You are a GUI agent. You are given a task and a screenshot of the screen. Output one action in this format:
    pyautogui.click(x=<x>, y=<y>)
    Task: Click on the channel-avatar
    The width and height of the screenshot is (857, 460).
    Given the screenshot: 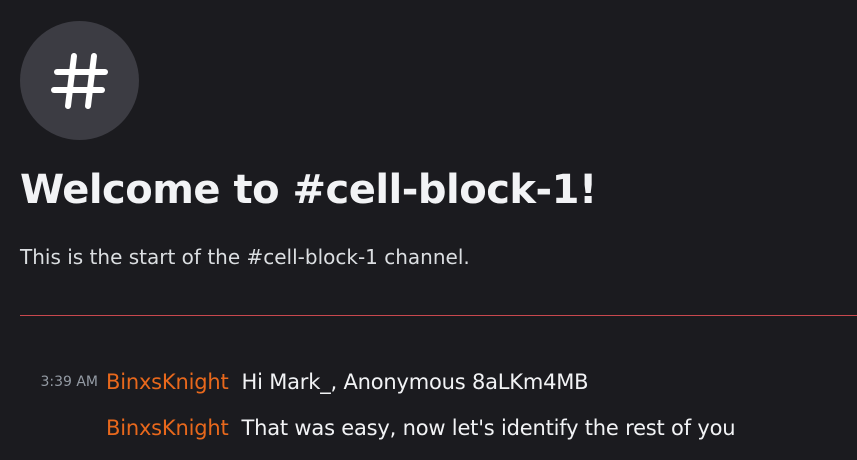 What is the action you would take?
    pyautogui.click(x=79, y=80)
    